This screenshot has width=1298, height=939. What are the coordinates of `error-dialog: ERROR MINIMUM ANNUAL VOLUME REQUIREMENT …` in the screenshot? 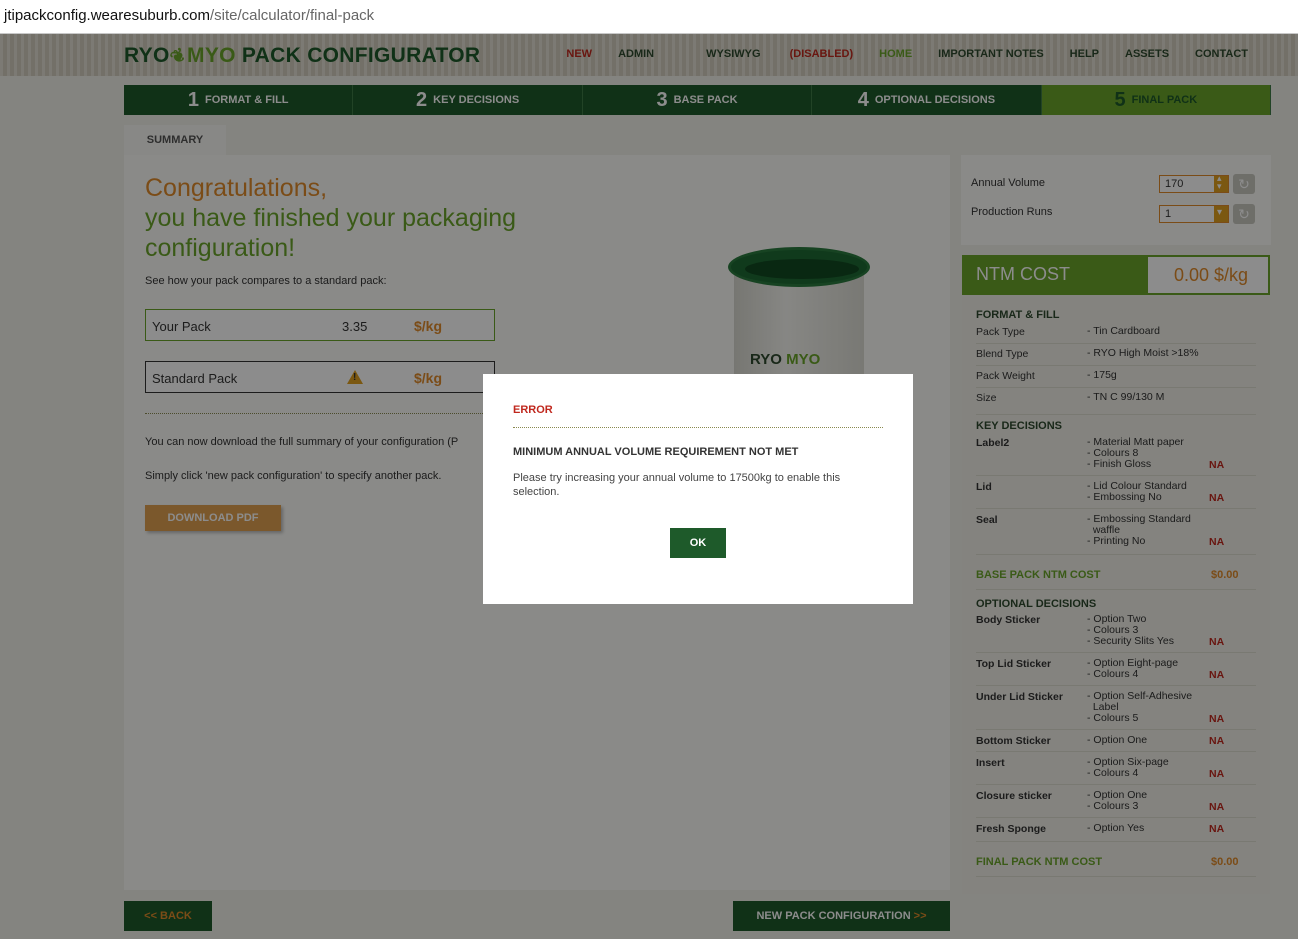 It's located at (698, 489).